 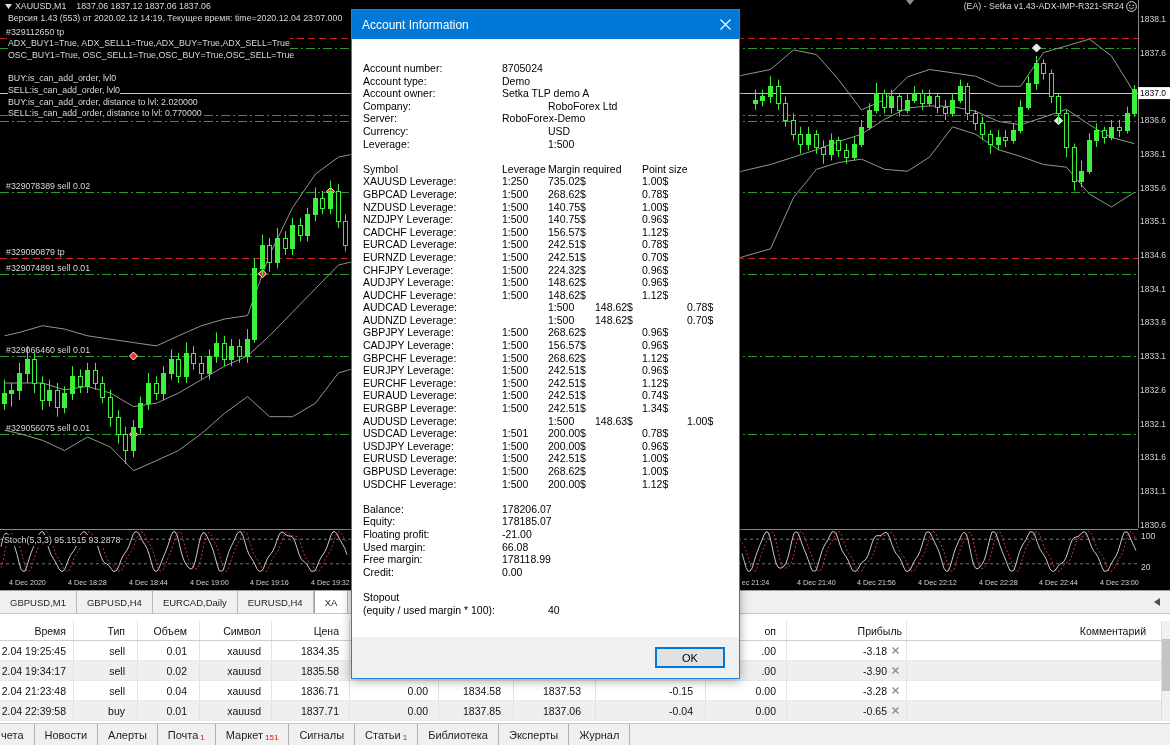 What do you see at coordinates (1153, 153) in the screenshot?
I see `price-axis-label: 1836.1` at bounding box center [1153, 153].